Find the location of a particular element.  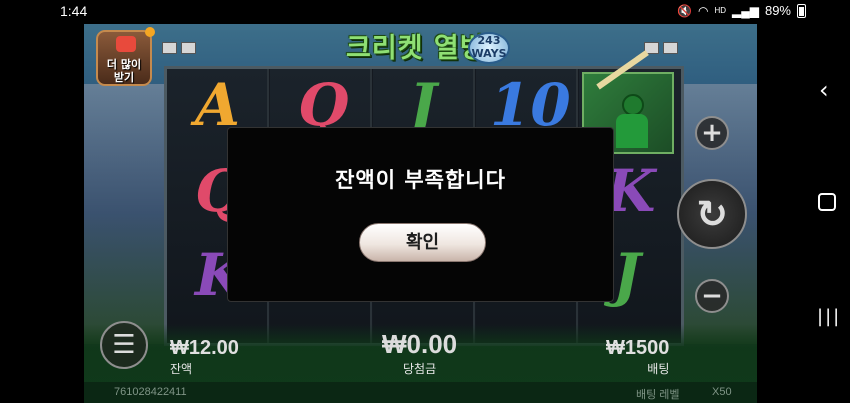

gift-icon is located at coordinates (126, 44).